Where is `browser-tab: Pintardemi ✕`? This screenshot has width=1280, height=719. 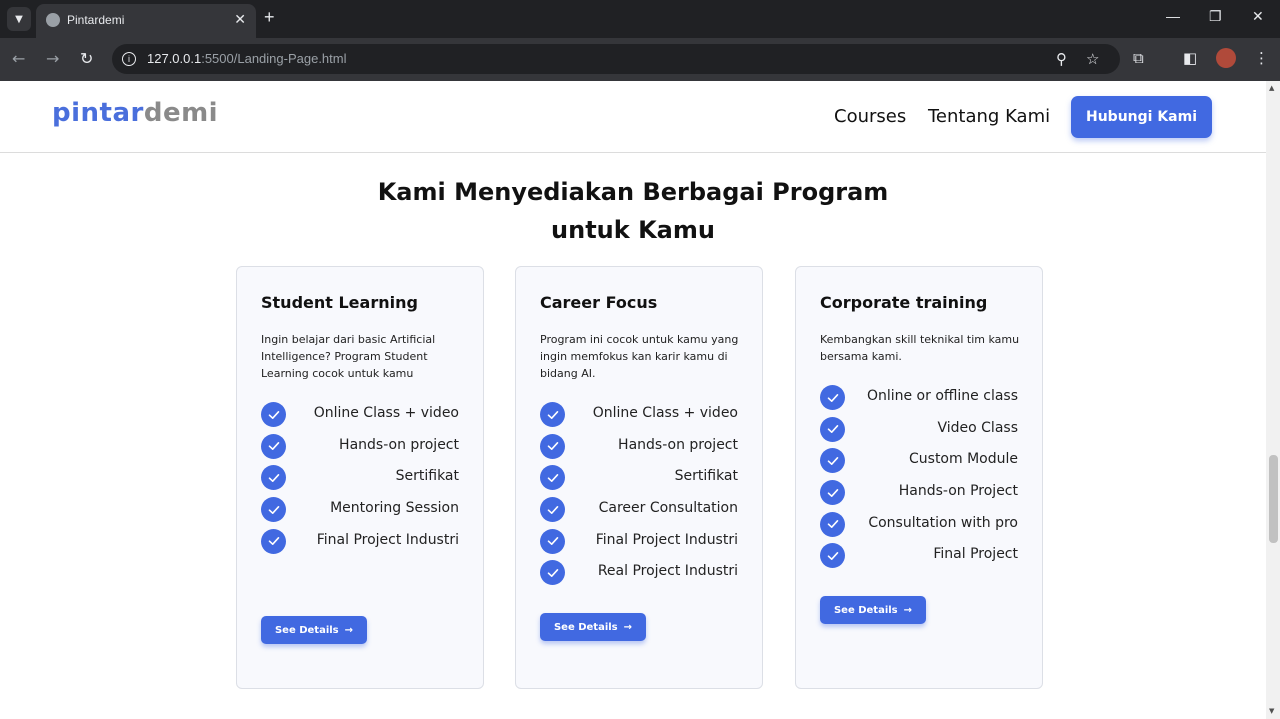
browser-tab: Pintardemi ✕ is located at coordinates (146, 21).